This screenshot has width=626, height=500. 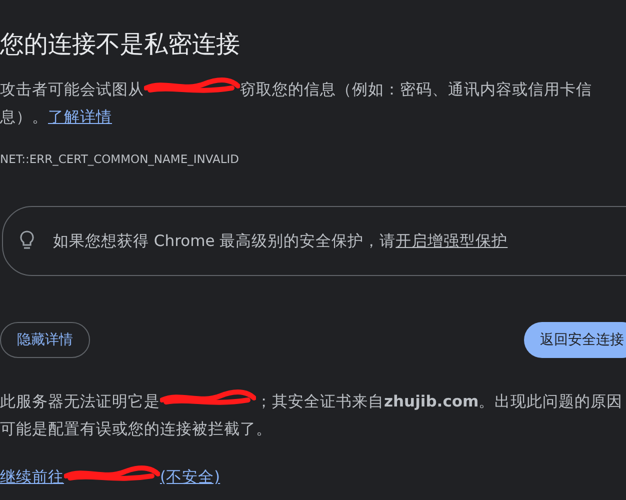 I want to click on hide-details-button: 隐藏详情, so click(x=45, y=340).